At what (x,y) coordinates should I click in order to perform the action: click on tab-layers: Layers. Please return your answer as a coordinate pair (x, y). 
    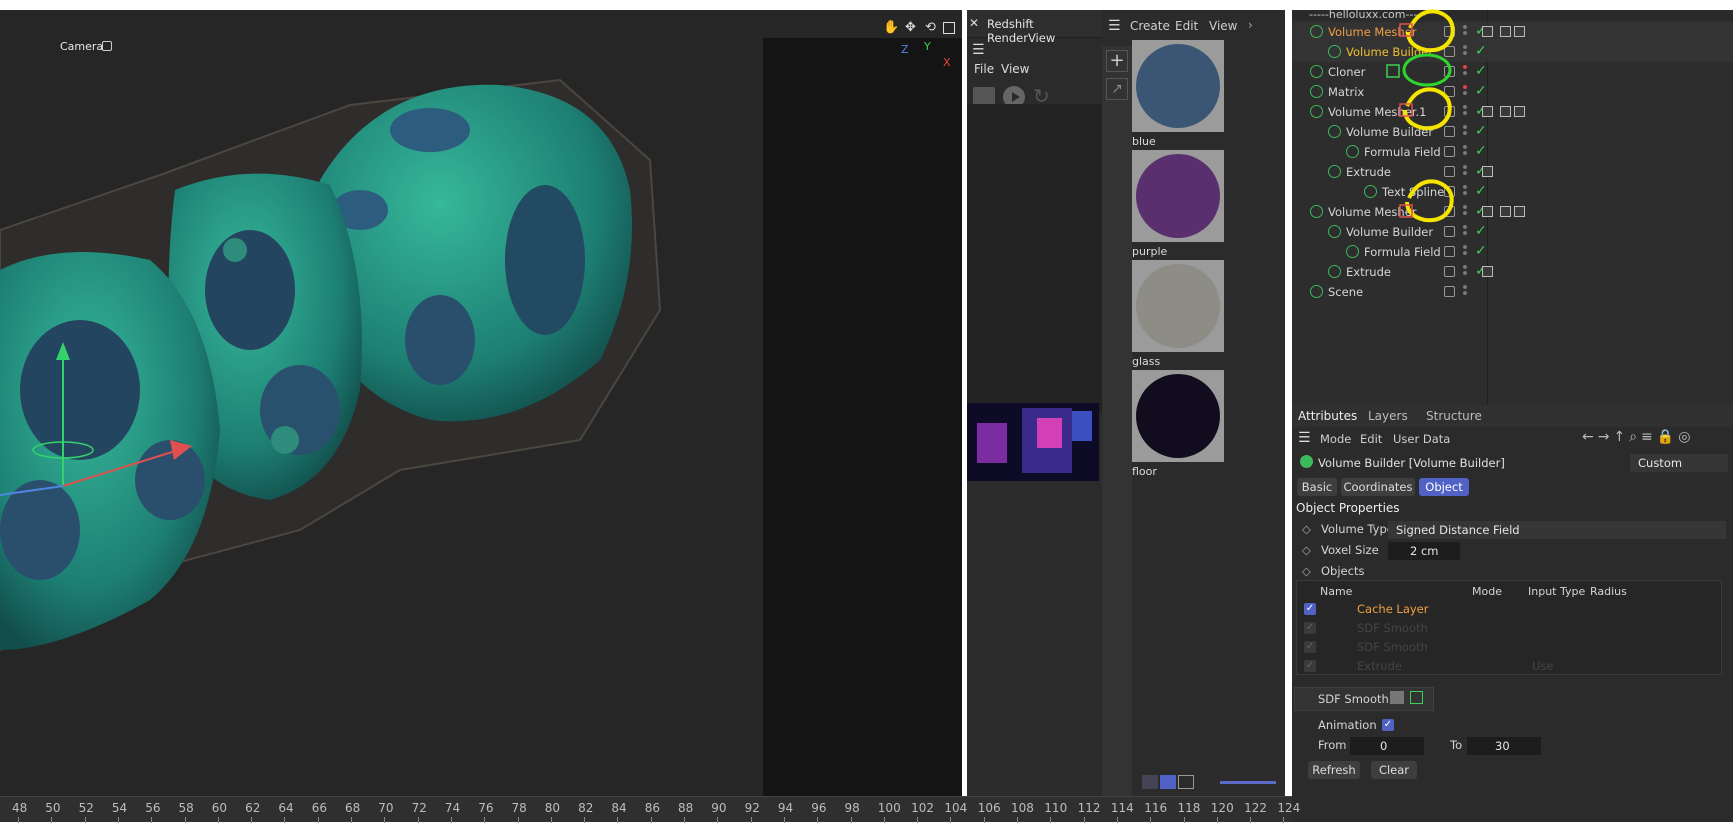
    Looking at the image, I should click on (1388, 416).